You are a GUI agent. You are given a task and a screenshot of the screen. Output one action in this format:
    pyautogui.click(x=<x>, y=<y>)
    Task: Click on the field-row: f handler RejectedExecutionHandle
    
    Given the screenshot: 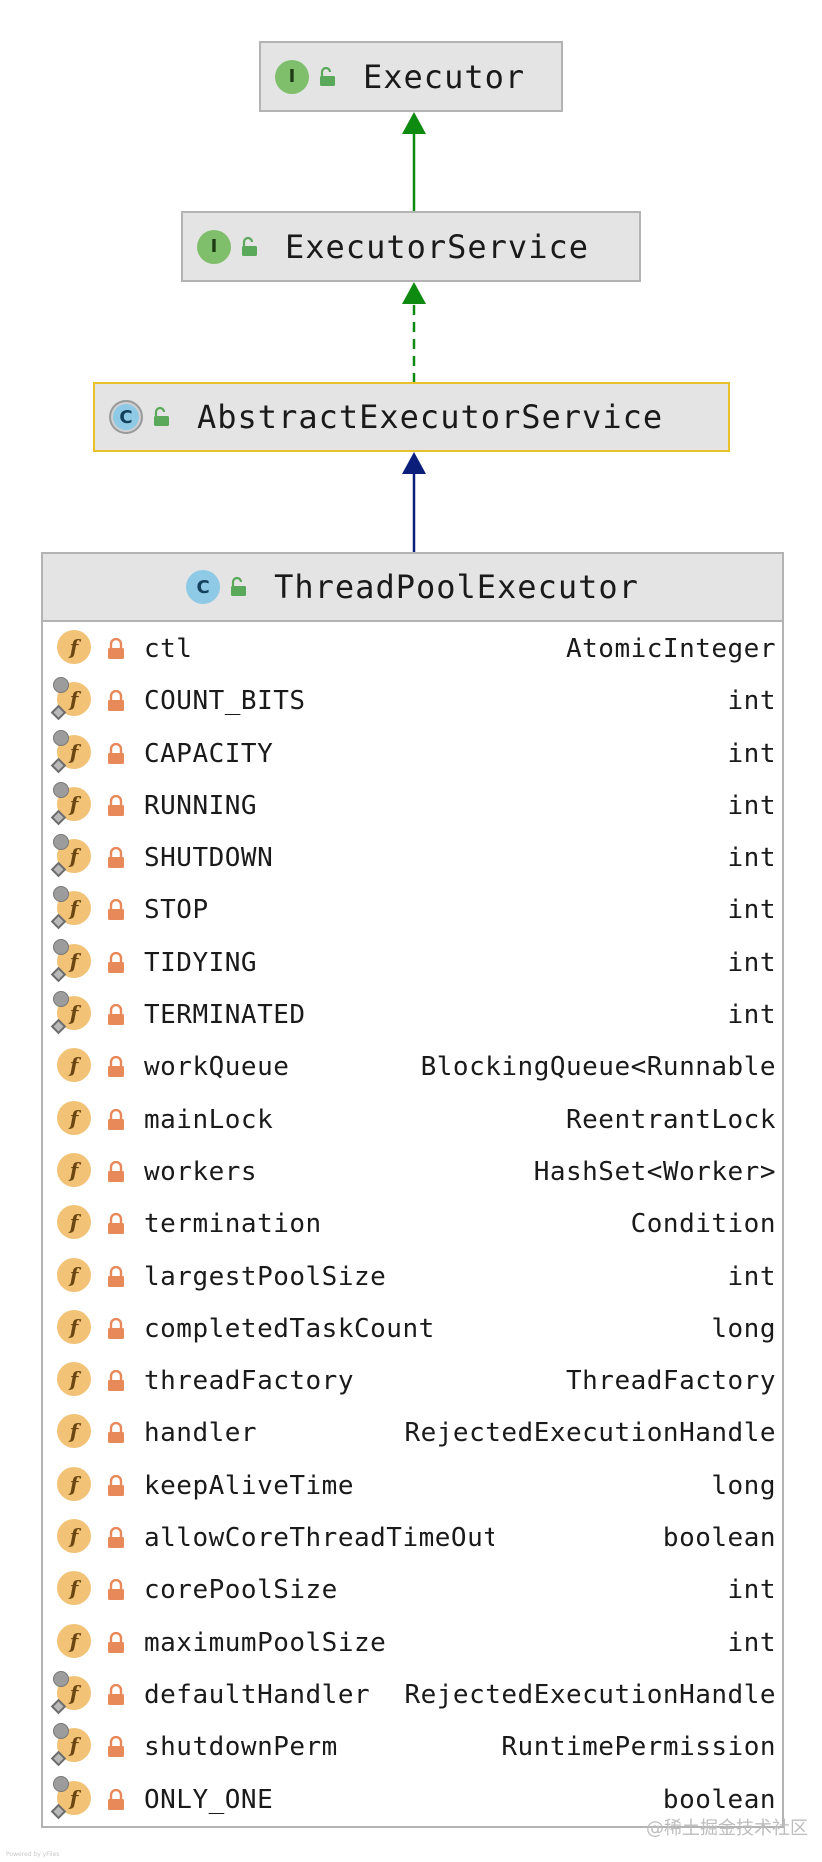 What is the action you would take?
    pyautogui.click(x=412, y=1432)
    